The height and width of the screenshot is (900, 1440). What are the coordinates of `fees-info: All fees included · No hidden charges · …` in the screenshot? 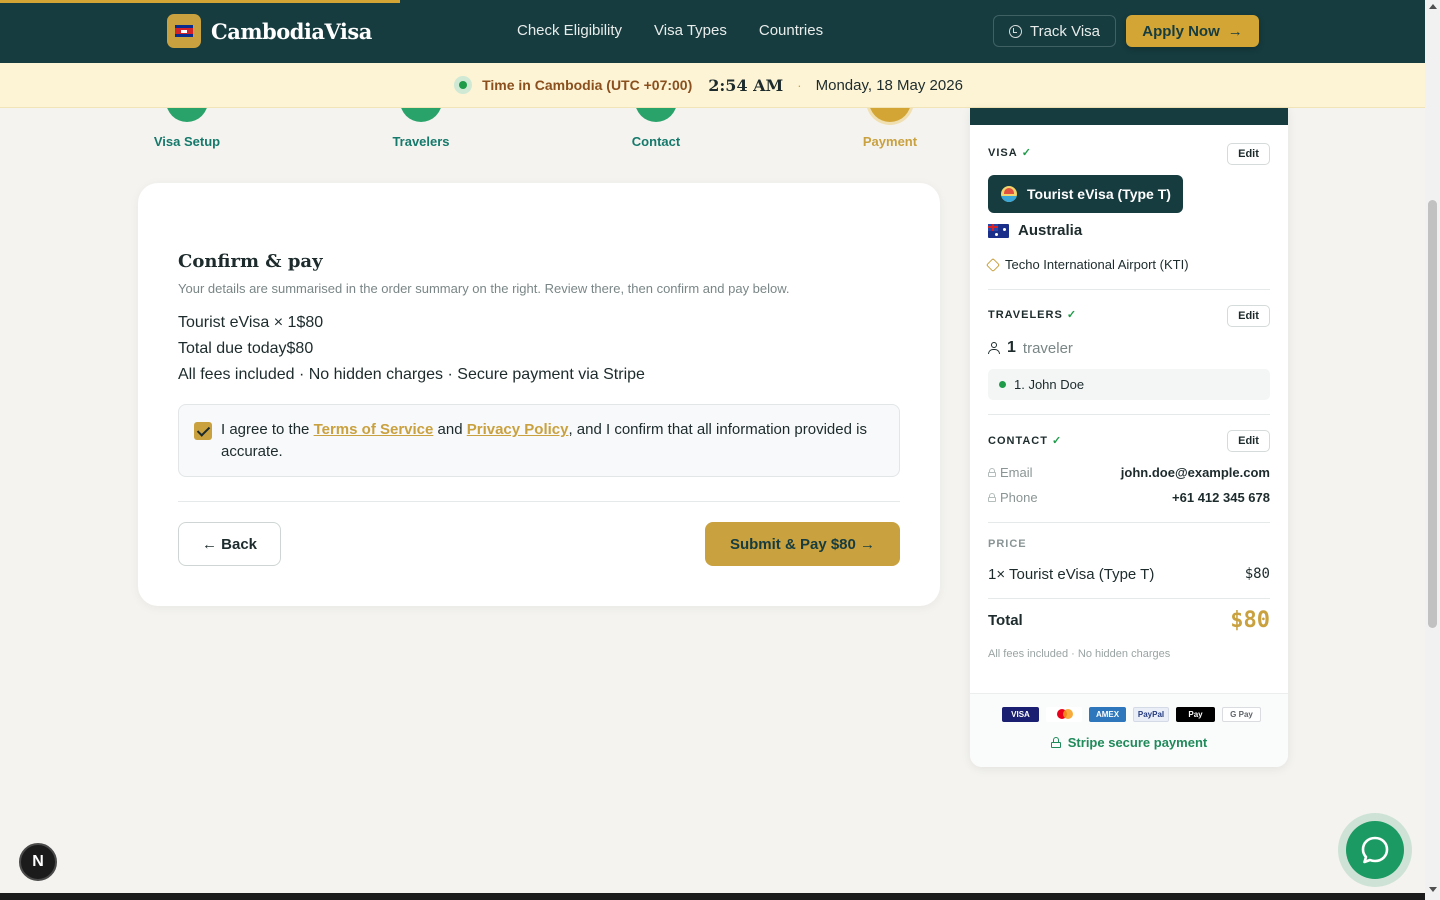 It's located at (411, 374).